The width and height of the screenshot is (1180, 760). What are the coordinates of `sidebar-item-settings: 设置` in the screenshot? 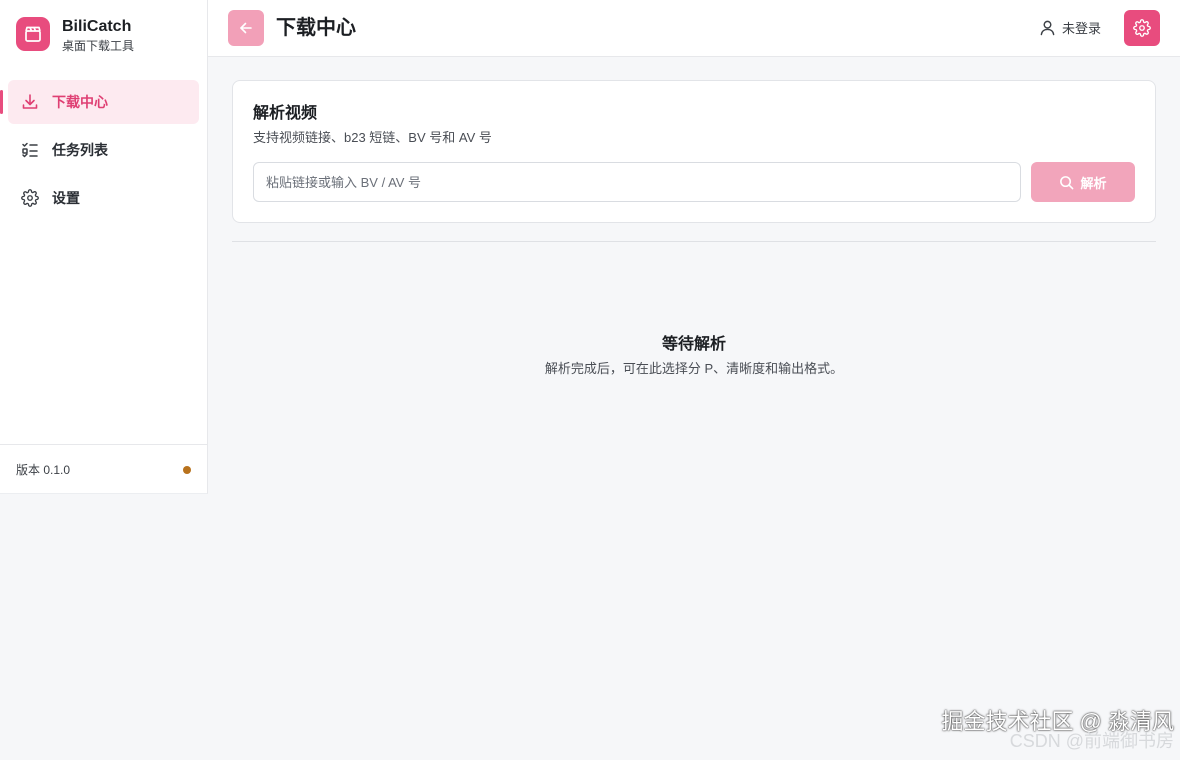 It's located at (103, 198).